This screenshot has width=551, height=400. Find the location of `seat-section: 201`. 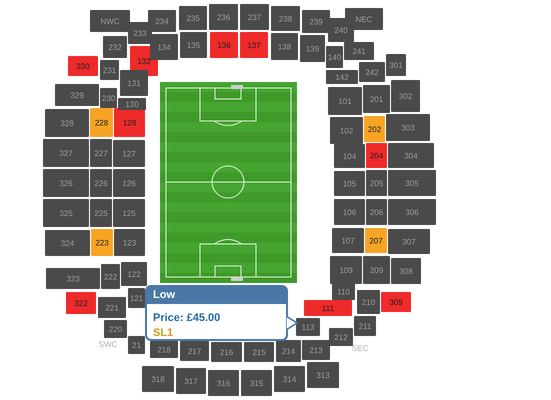

seat-section: 201 is located at coordinates (376, 99).